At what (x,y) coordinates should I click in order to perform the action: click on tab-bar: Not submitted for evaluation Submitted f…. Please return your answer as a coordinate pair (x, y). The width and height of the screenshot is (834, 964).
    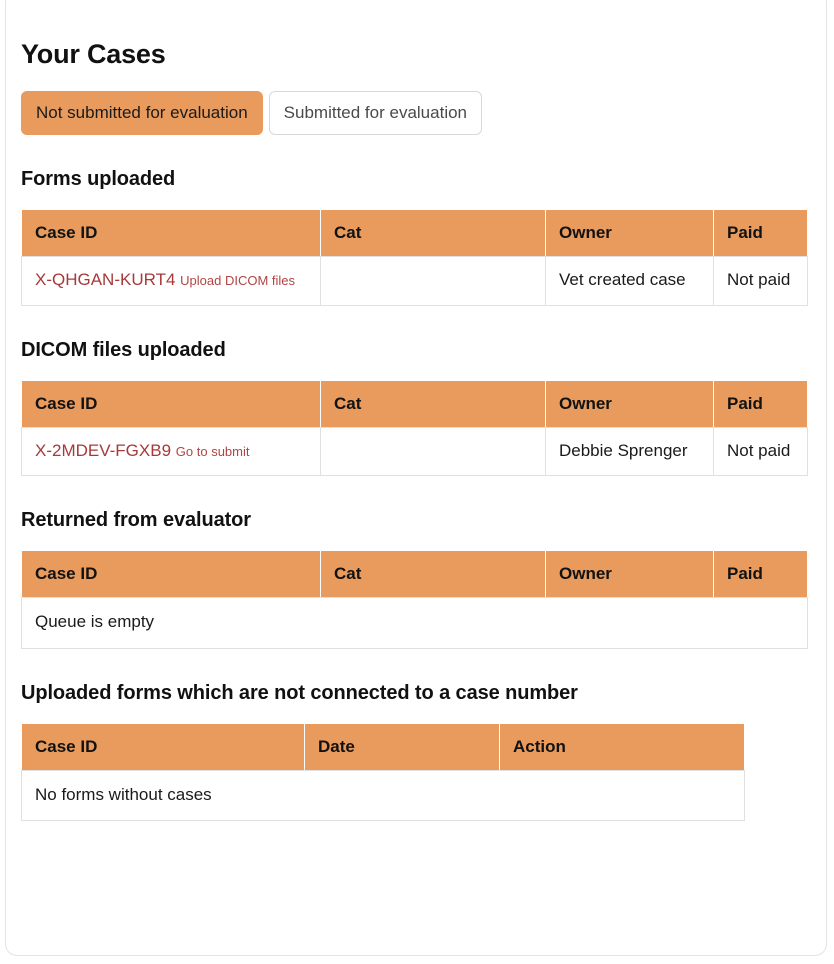
    Looking at the image, I should click on (421, 113).